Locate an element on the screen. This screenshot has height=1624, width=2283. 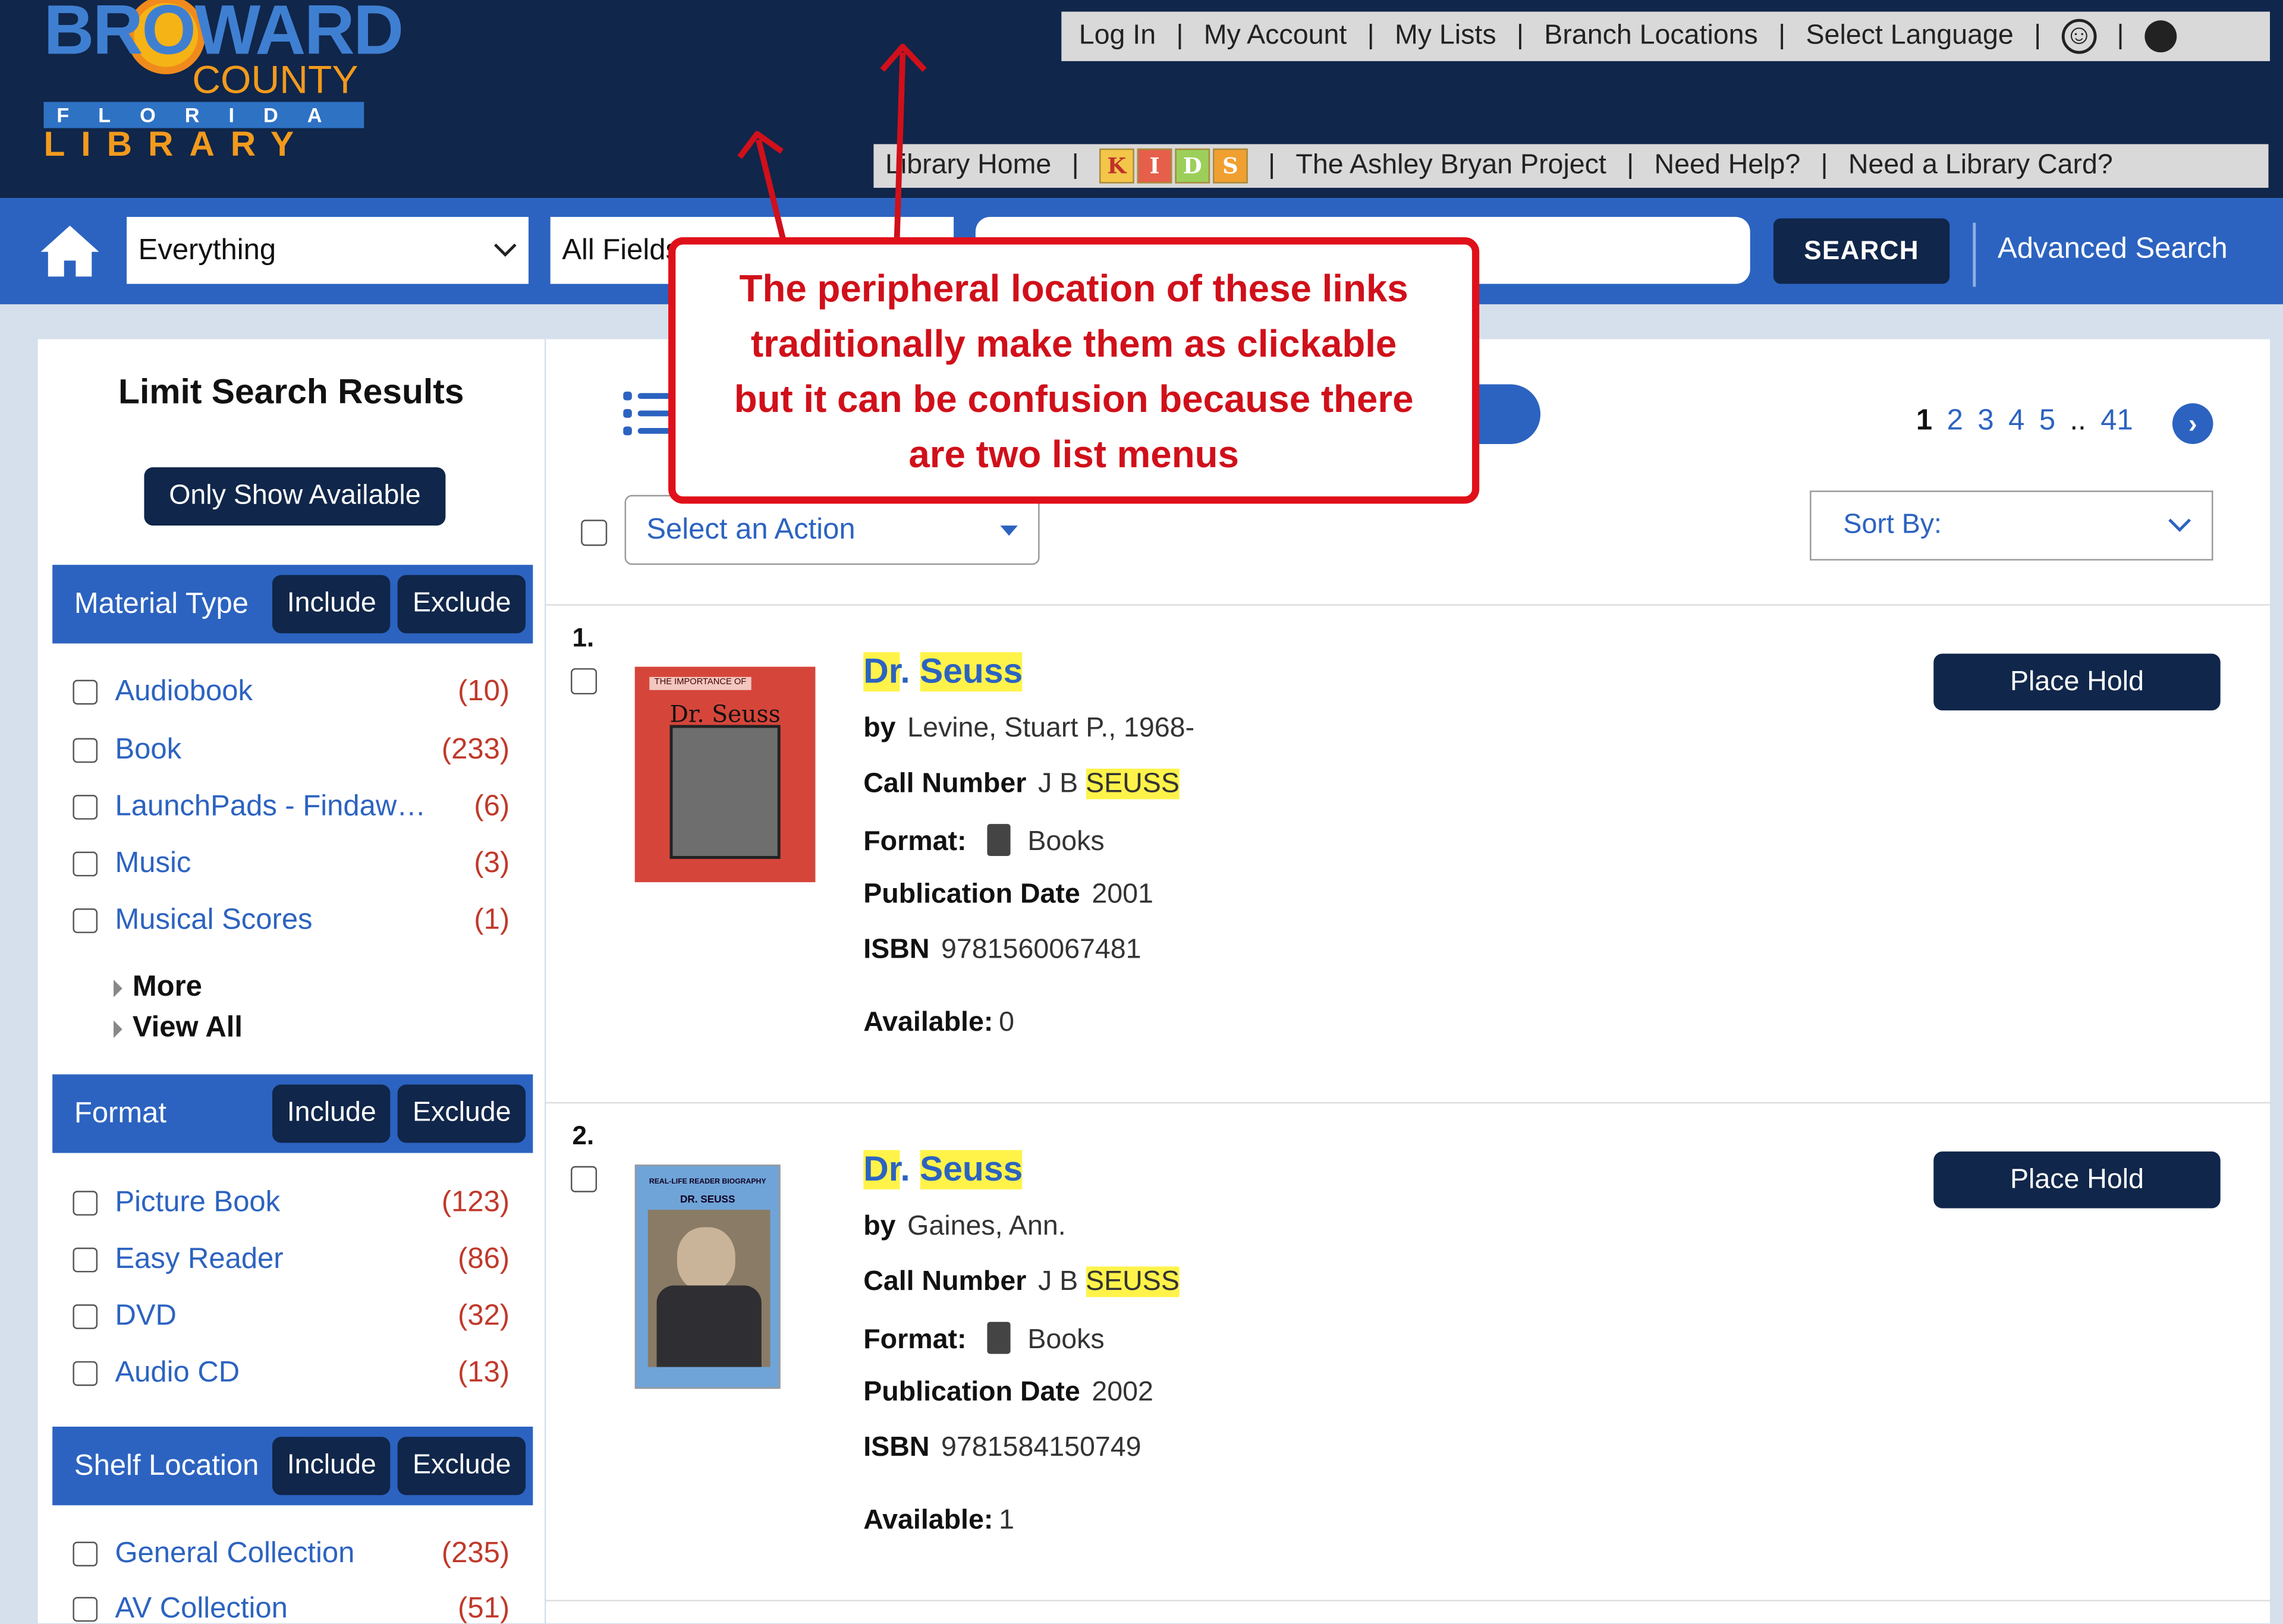
select-action-dropdown: Select an Action is located at coordinates (832, 530).